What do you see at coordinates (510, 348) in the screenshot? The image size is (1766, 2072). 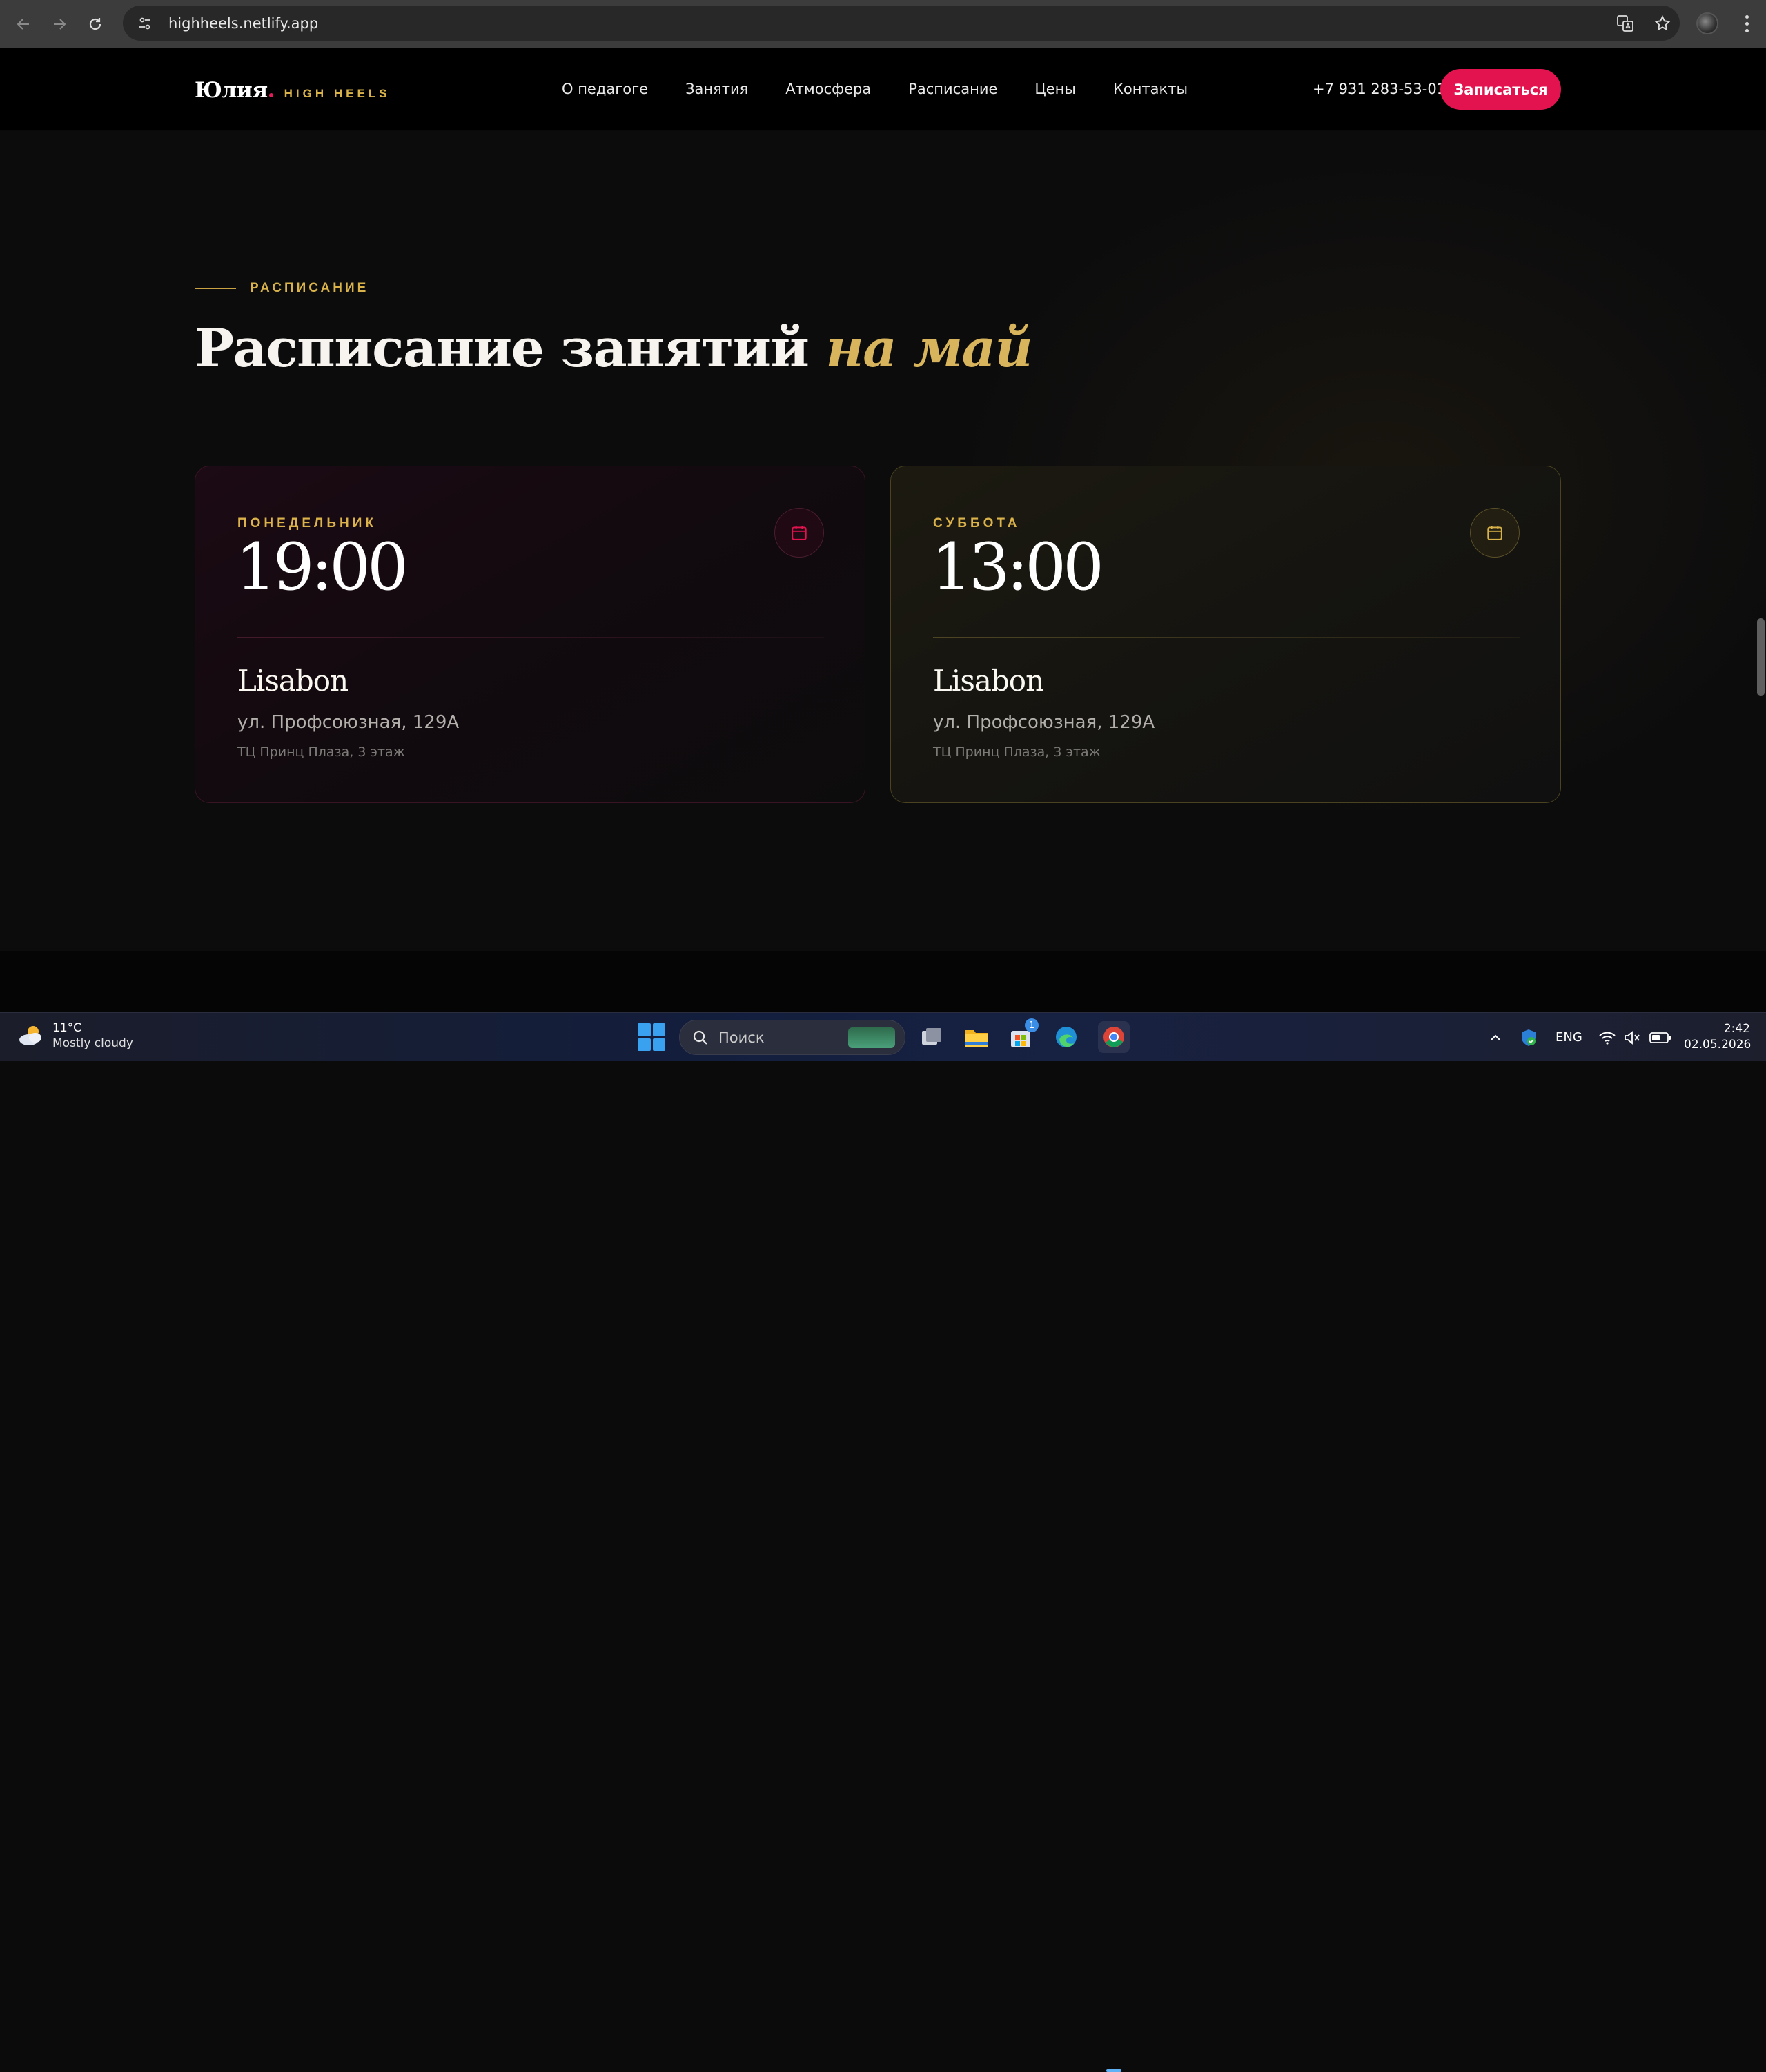 I see `title-main: Расписание занятий` at bounding box center [510, 348].